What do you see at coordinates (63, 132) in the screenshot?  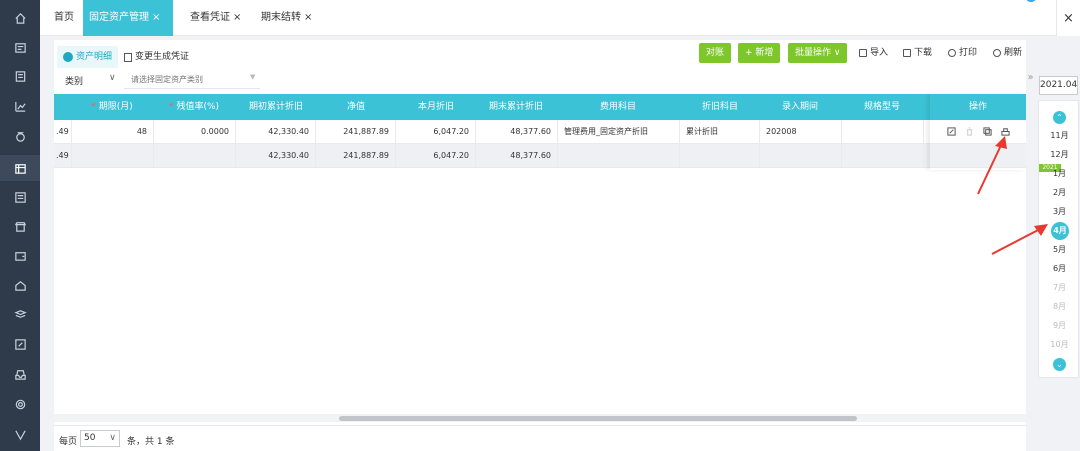 I see `cell-edge: .49` at bounding box center [63, 132].